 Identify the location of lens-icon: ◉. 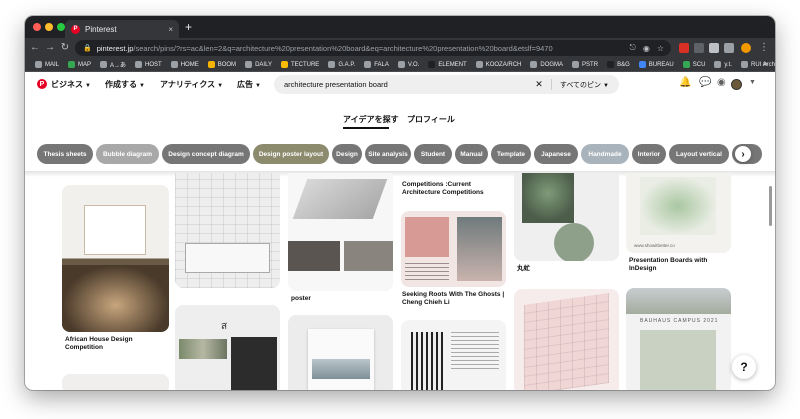
(646, 48).